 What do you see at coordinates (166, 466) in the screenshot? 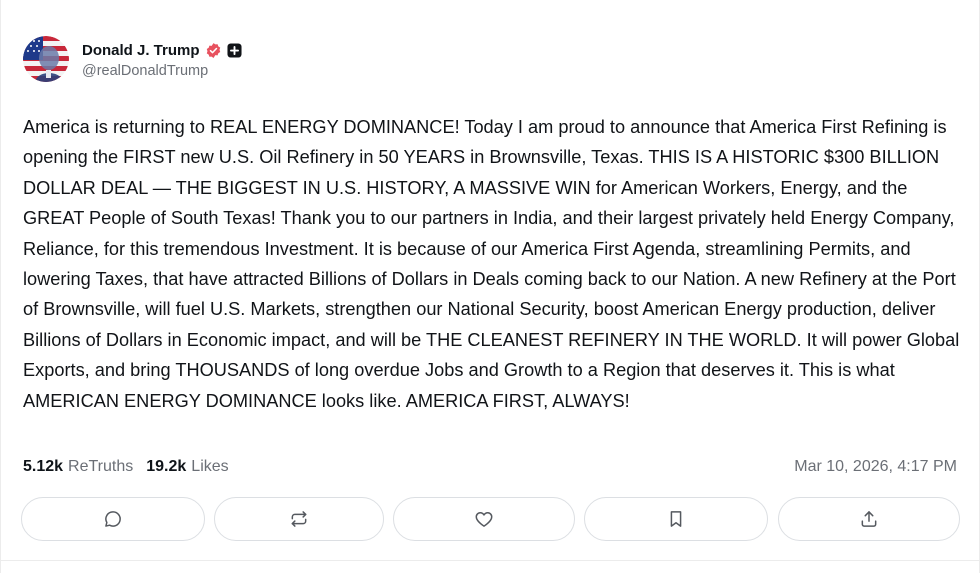
I see `likes-count: 19.2k` at bounding box center [166, 466].